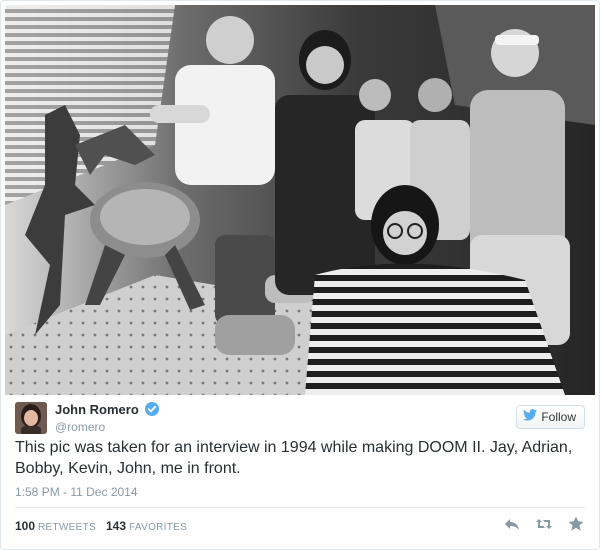  What do you see at coordinates (25, 526) in the screenshot?
I see `retweets-count: 100` at bounding box center [25, 526].